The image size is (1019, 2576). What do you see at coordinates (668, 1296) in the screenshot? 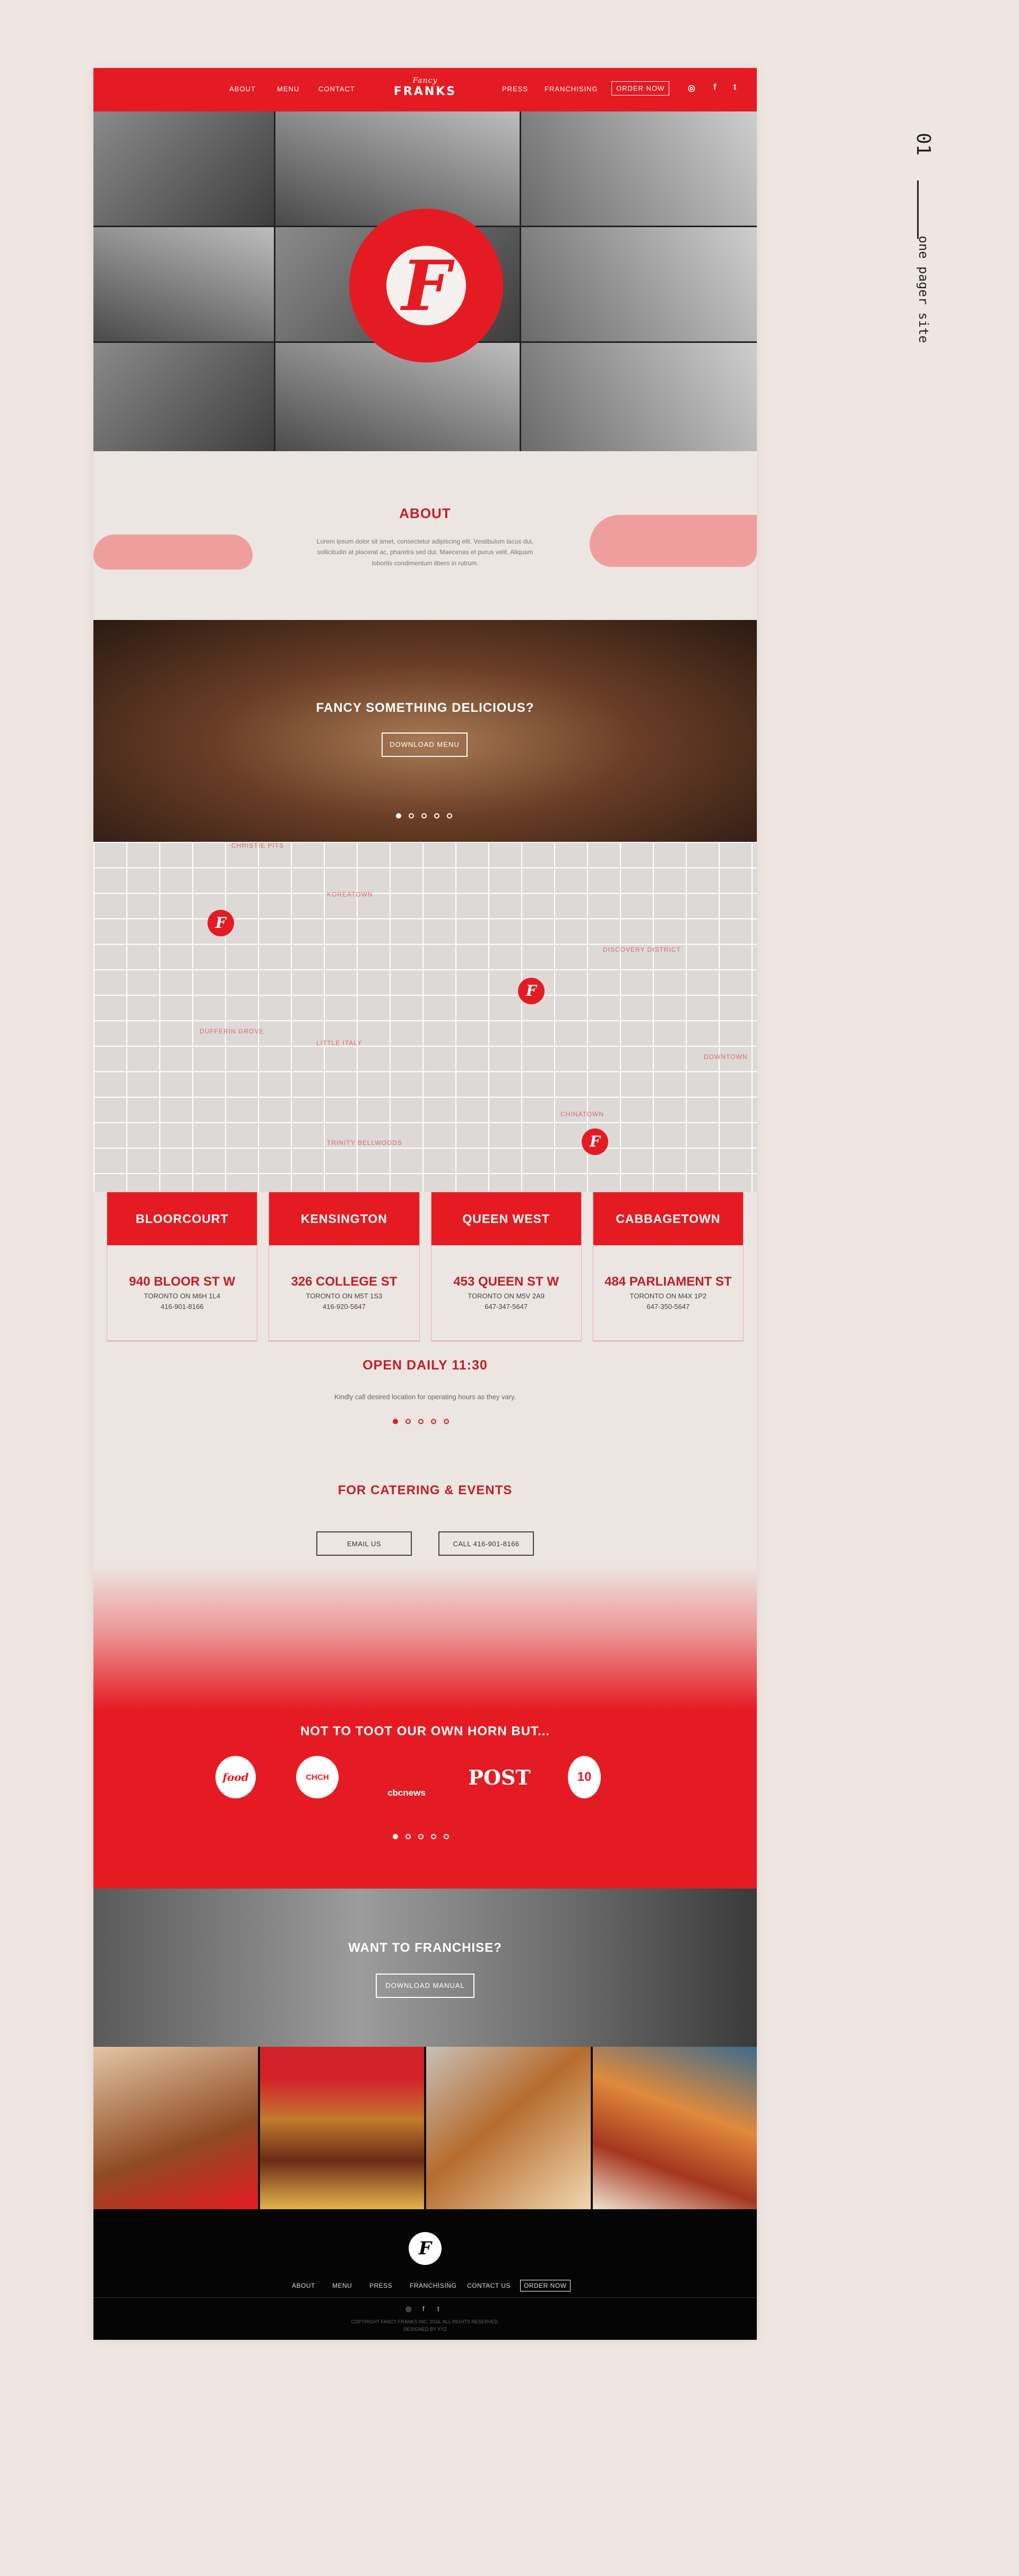
I see `location-city: TORONTO ON M4X 1P2` at bounding box center [668, 1296].